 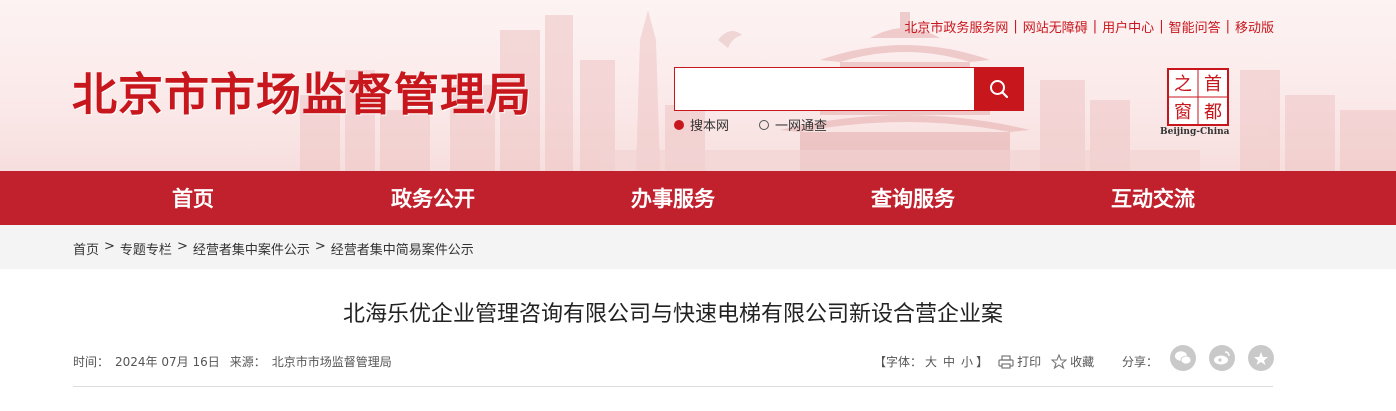 What do you see at coordinates (302, 90) in the screenshot?
I see `site-title: 北京市市场监督管理局` at bounding box center [302, 90].